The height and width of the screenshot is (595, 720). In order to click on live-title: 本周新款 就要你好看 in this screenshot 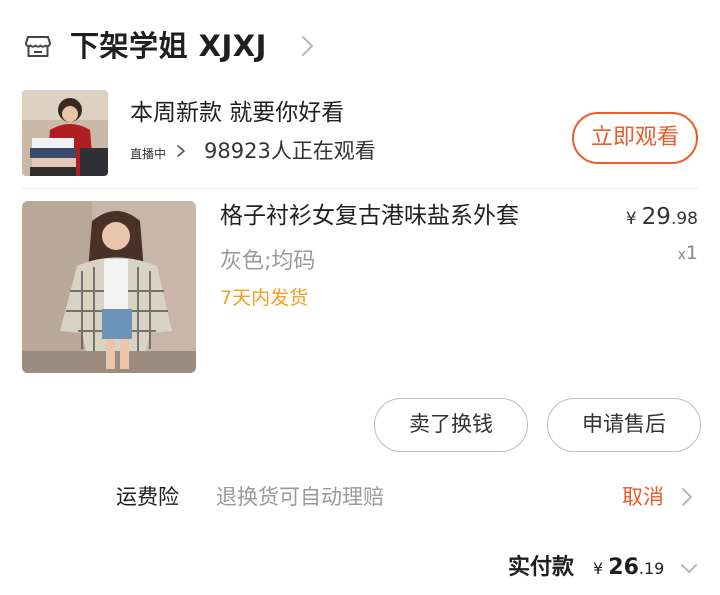, I will do `click(237, 113)`.